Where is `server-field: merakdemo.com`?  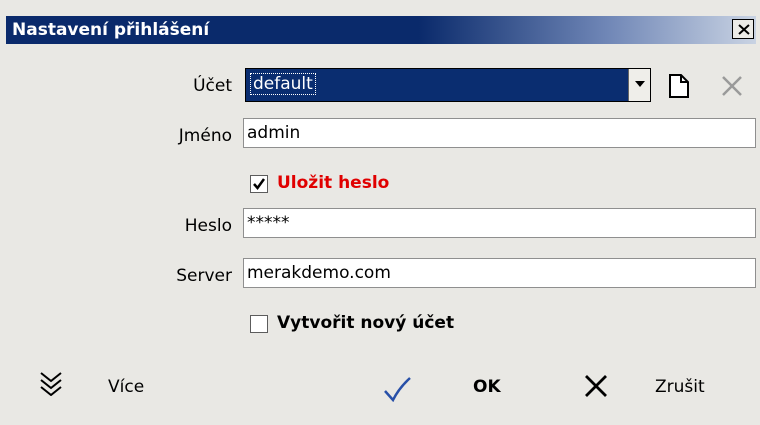 server-field: merakdemo.com is located at coordinates (499, 273).